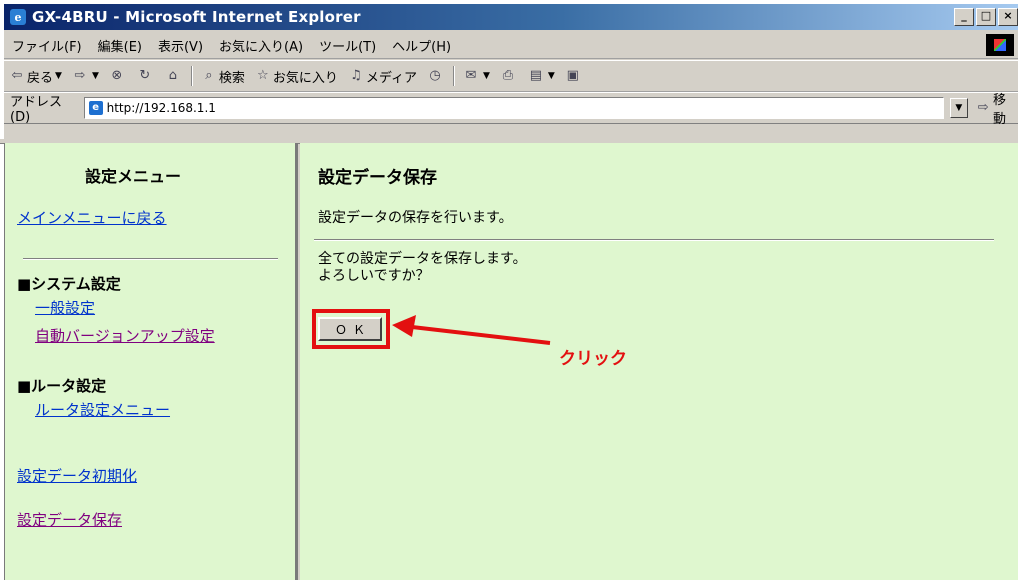 The height and width of the screenshot is (580, 1018). Describe the element at coordinates (421, 45) in the screenshot. I see `menu-help: ヘルプ(H)` at that location.